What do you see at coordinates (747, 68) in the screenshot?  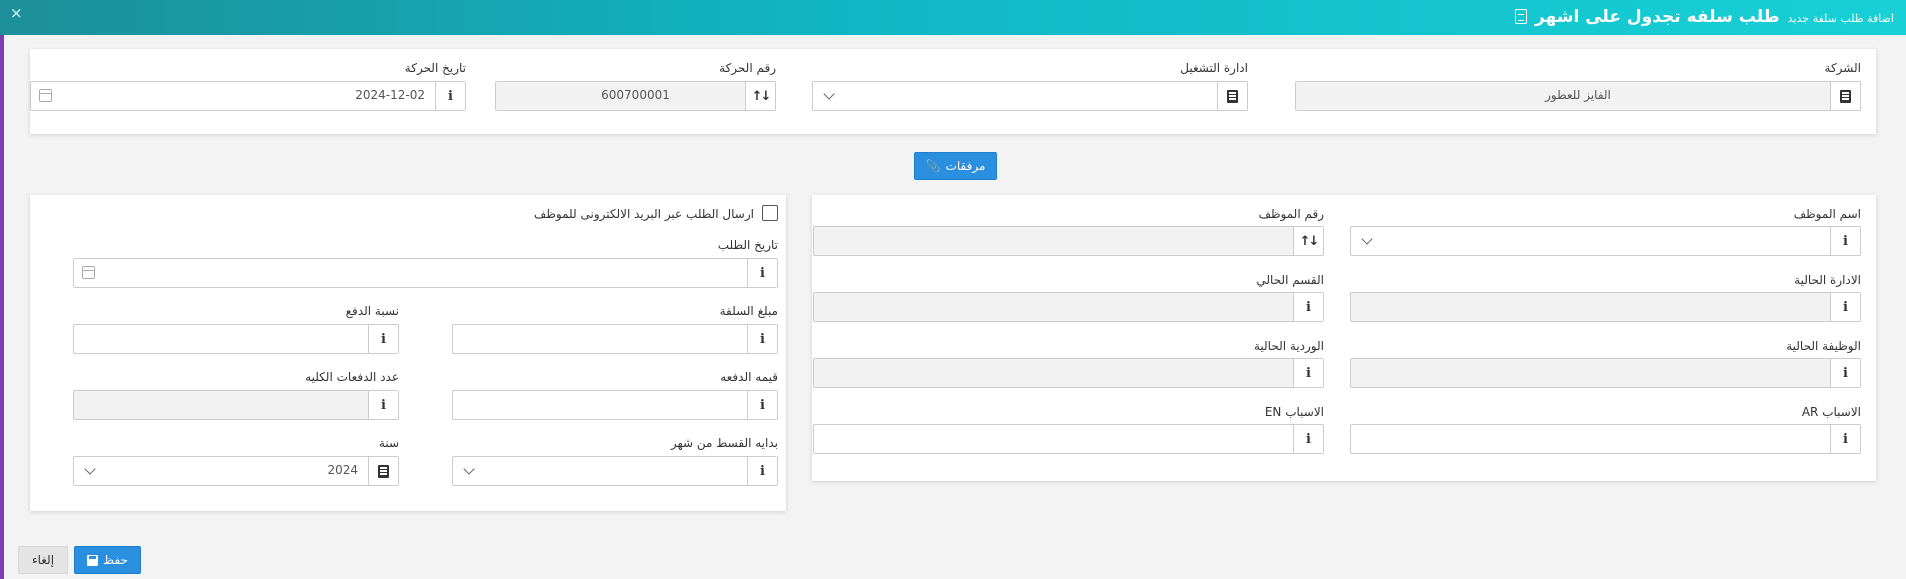 I see `movement-number-label: رقم الحركة` at bounding box center [747, 68].